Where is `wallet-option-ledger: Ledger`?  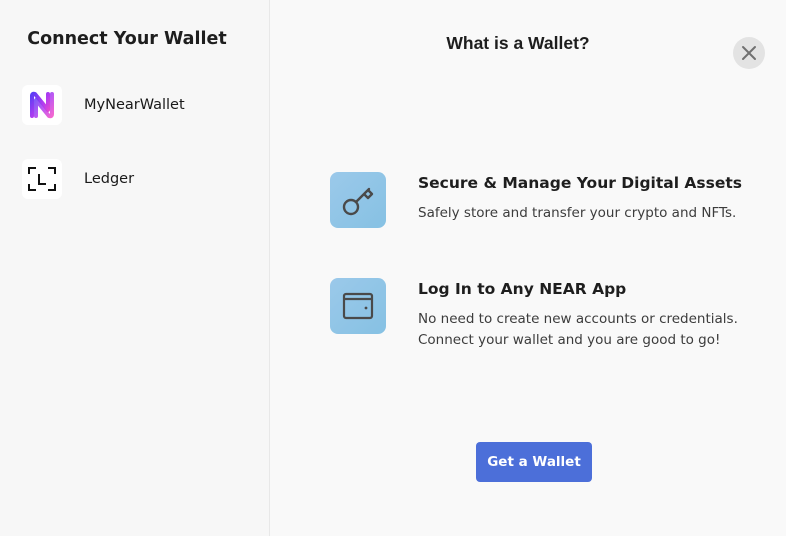
wallet-option-ledger: Ledger is located at coordinates (137, 179).